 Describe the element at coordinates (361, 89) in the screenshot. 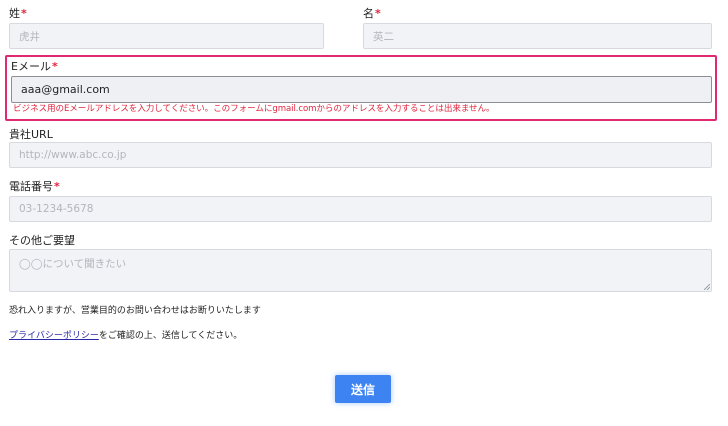

I see `email-input: aaa@gmail.com` at that location.